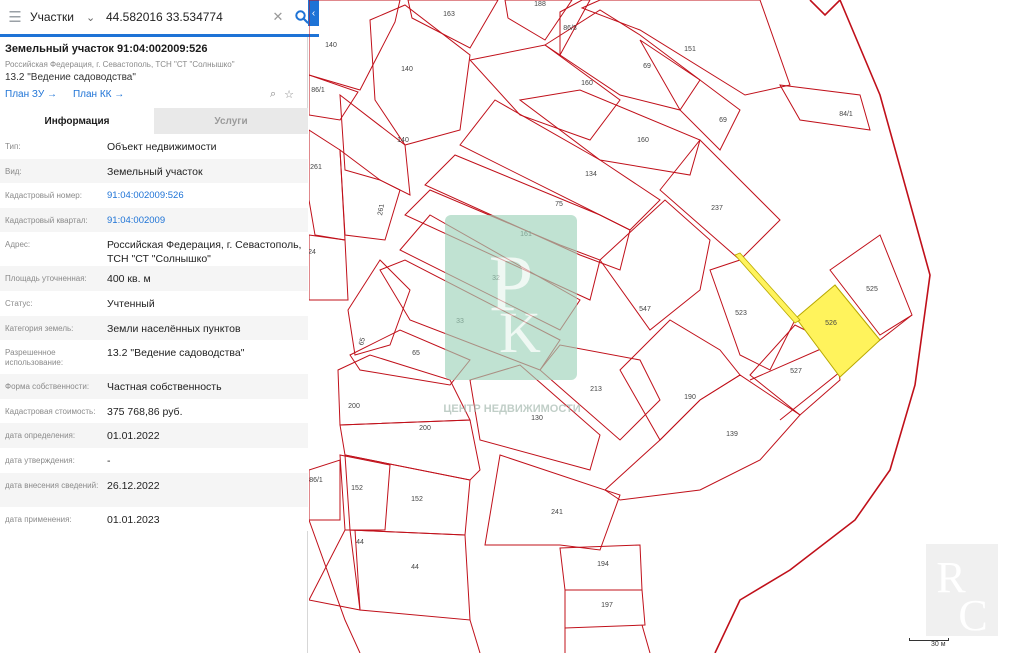 This screenshot has width=1023, height=653. I want to click on property-value: Учтенный, so click(131, 303).